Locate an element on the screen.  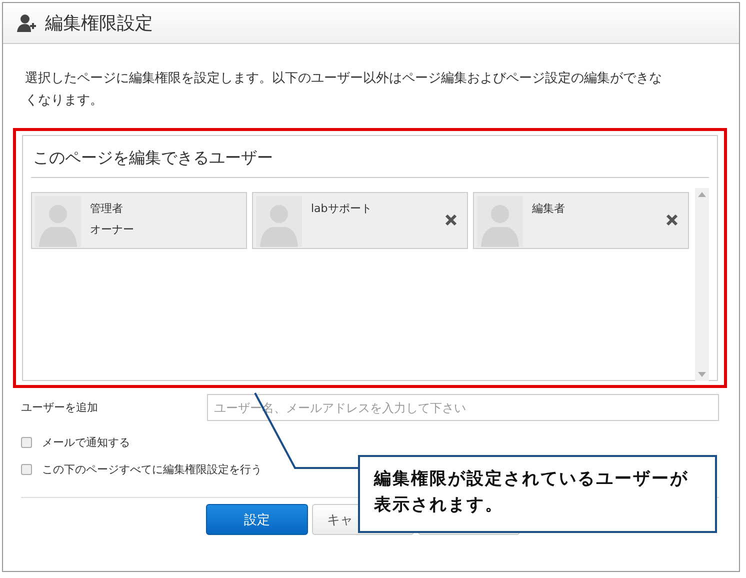
user-name: labサポート is located at coordinates (341, 208).